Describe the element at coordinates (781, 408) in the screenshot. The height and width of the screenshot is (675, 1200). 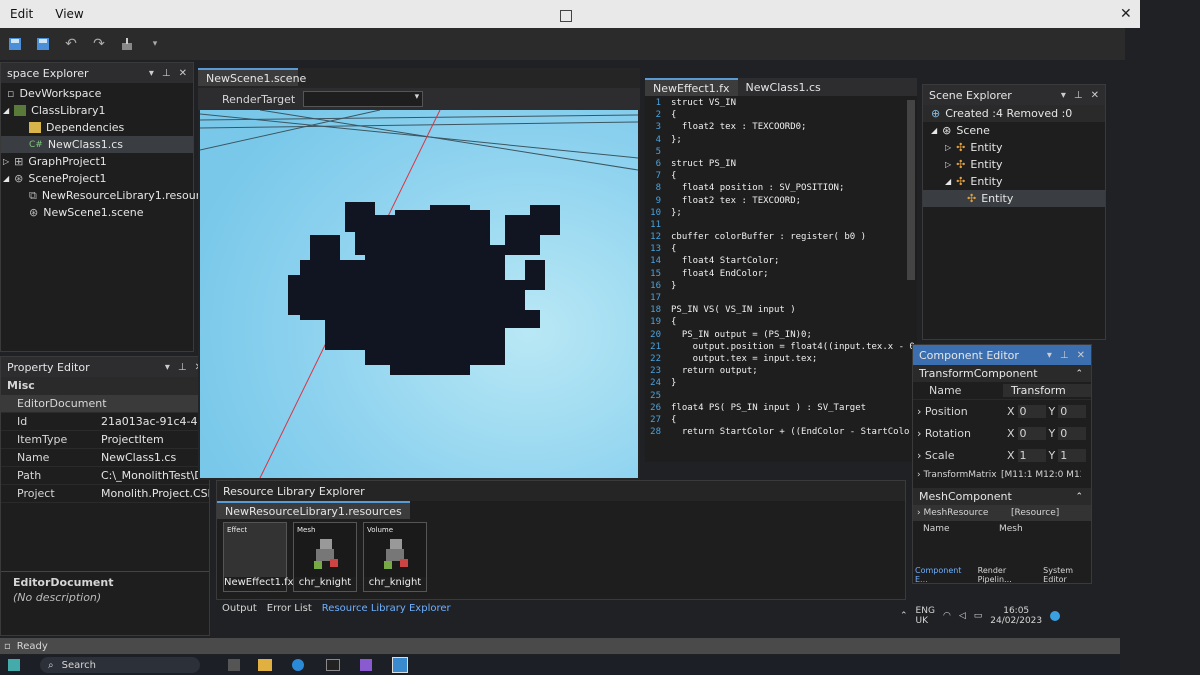
I see `code-line: 26 float4 PS( PS_IN input ) : SV_Target` at that location.